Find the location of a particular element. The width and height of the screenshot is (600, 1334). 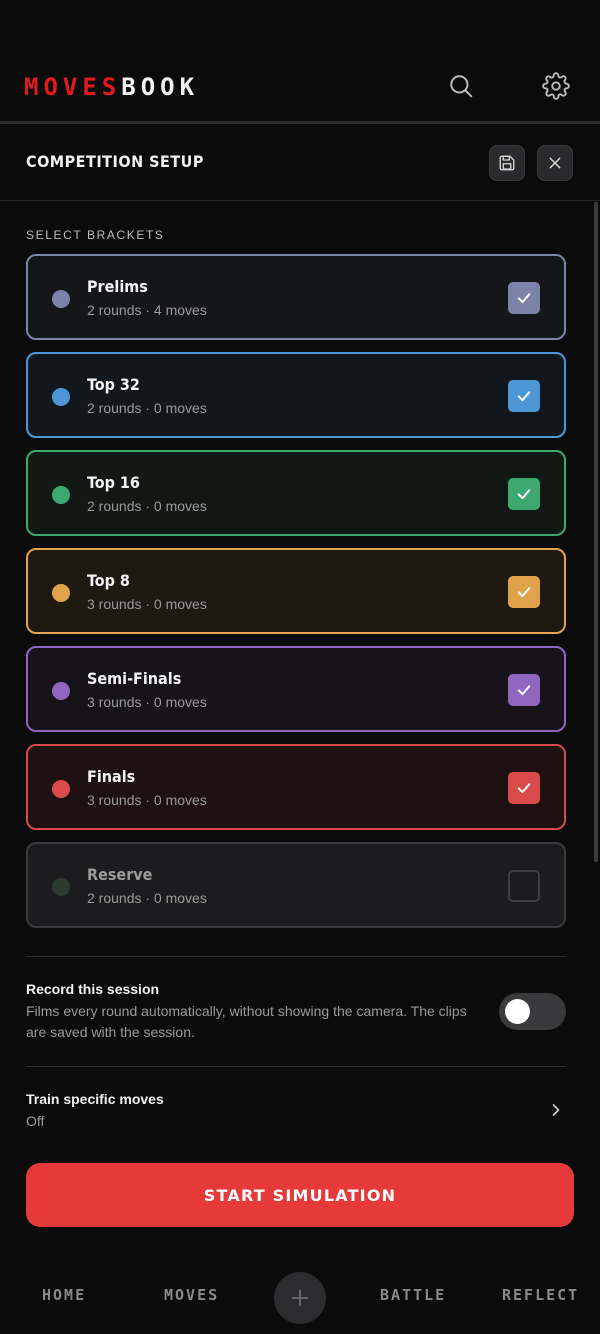

nav-home: HOME is located at coordinates (64, 1295).